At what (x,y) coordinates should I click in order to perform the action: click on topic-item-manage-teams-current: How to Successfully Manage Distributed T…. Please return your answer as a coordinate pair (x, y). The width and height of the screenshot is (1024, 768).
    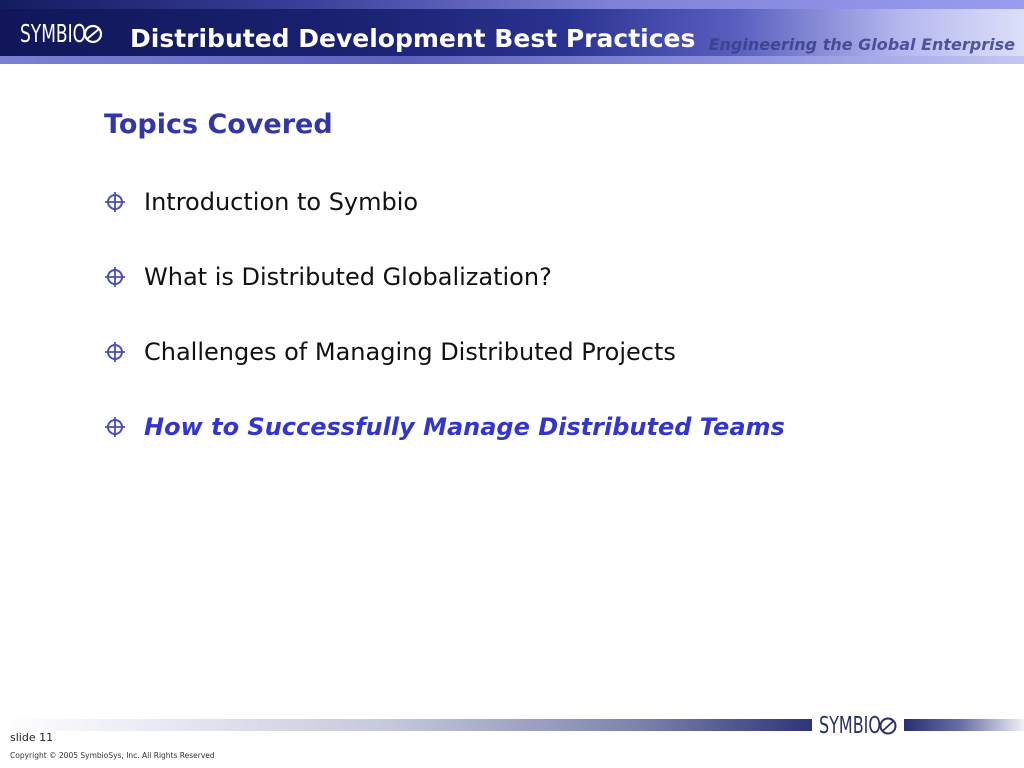
    Looking at the image, I should click on (444, 444).